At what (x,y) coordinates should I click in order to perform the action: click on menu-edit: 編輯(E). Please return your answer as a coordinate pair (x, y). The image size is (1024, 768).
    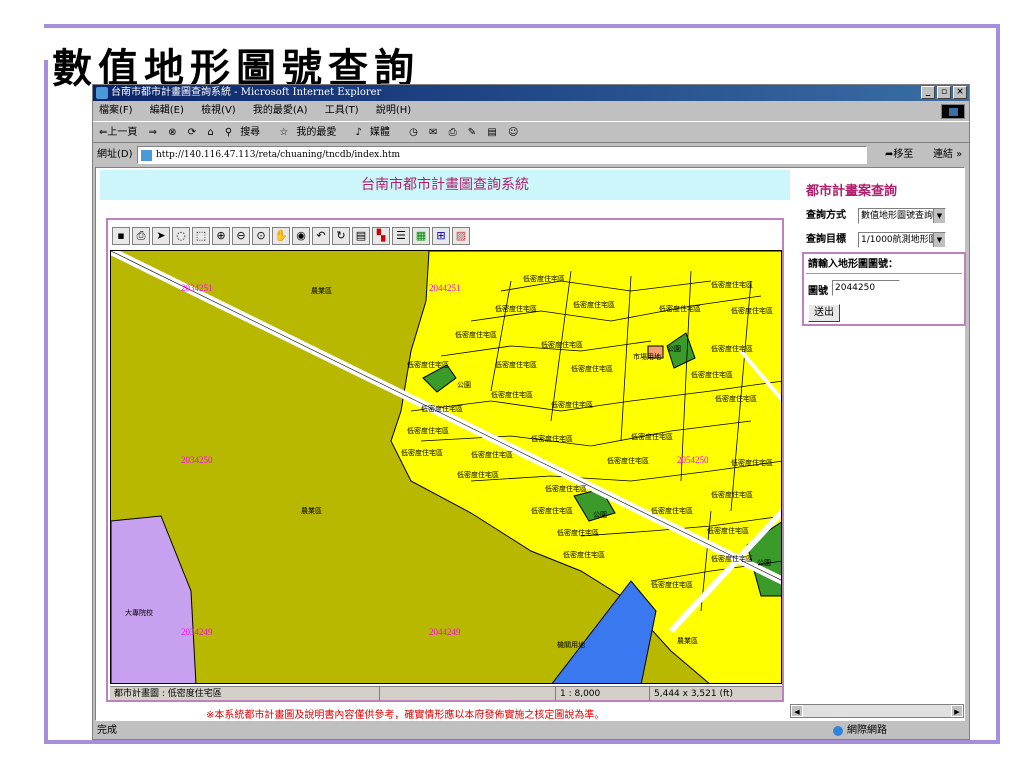
    Looking at the image, I should click on (167, 110).